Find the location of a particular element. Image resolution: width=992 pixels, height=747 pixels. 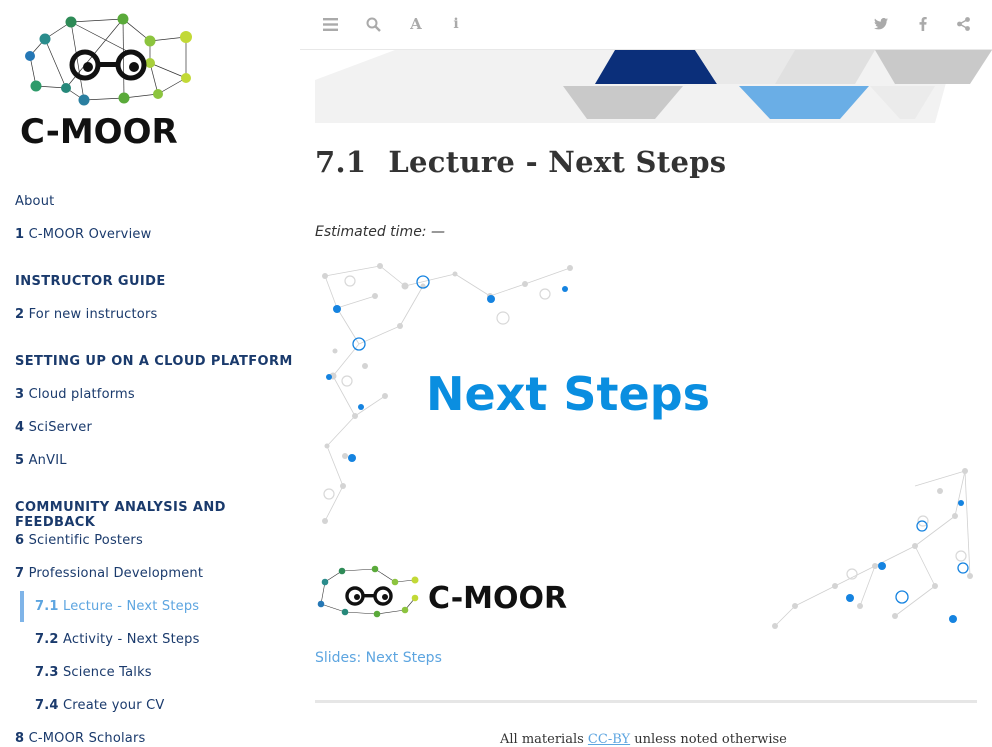

nav-item: 4 SciServer is located at coordinates (150, 435).